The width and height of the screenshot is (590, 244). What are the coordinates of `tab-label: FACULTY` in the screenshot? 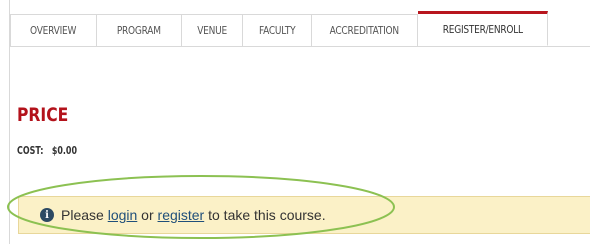 It's located at (277, 30).